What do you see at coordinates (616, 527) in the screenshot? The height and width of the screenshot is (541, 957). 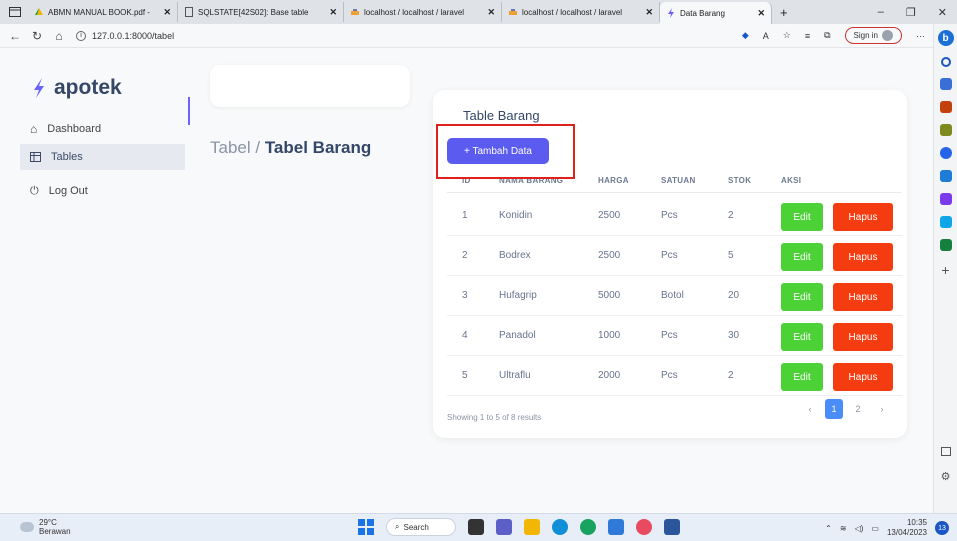 I see `vscode-icon` at bounding box center [616, 527].